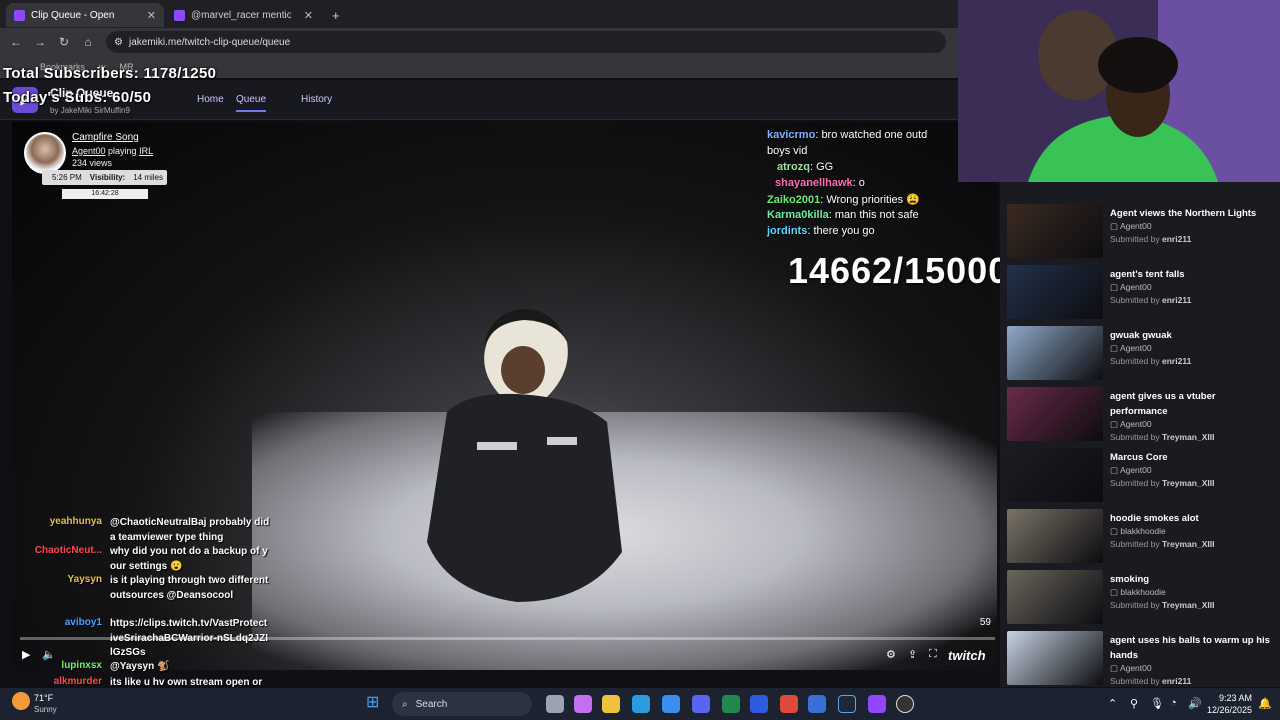 The width and height of the screenshot is (1280, 720). I want to click on chat-username: alkmurder, so click(52, 681).